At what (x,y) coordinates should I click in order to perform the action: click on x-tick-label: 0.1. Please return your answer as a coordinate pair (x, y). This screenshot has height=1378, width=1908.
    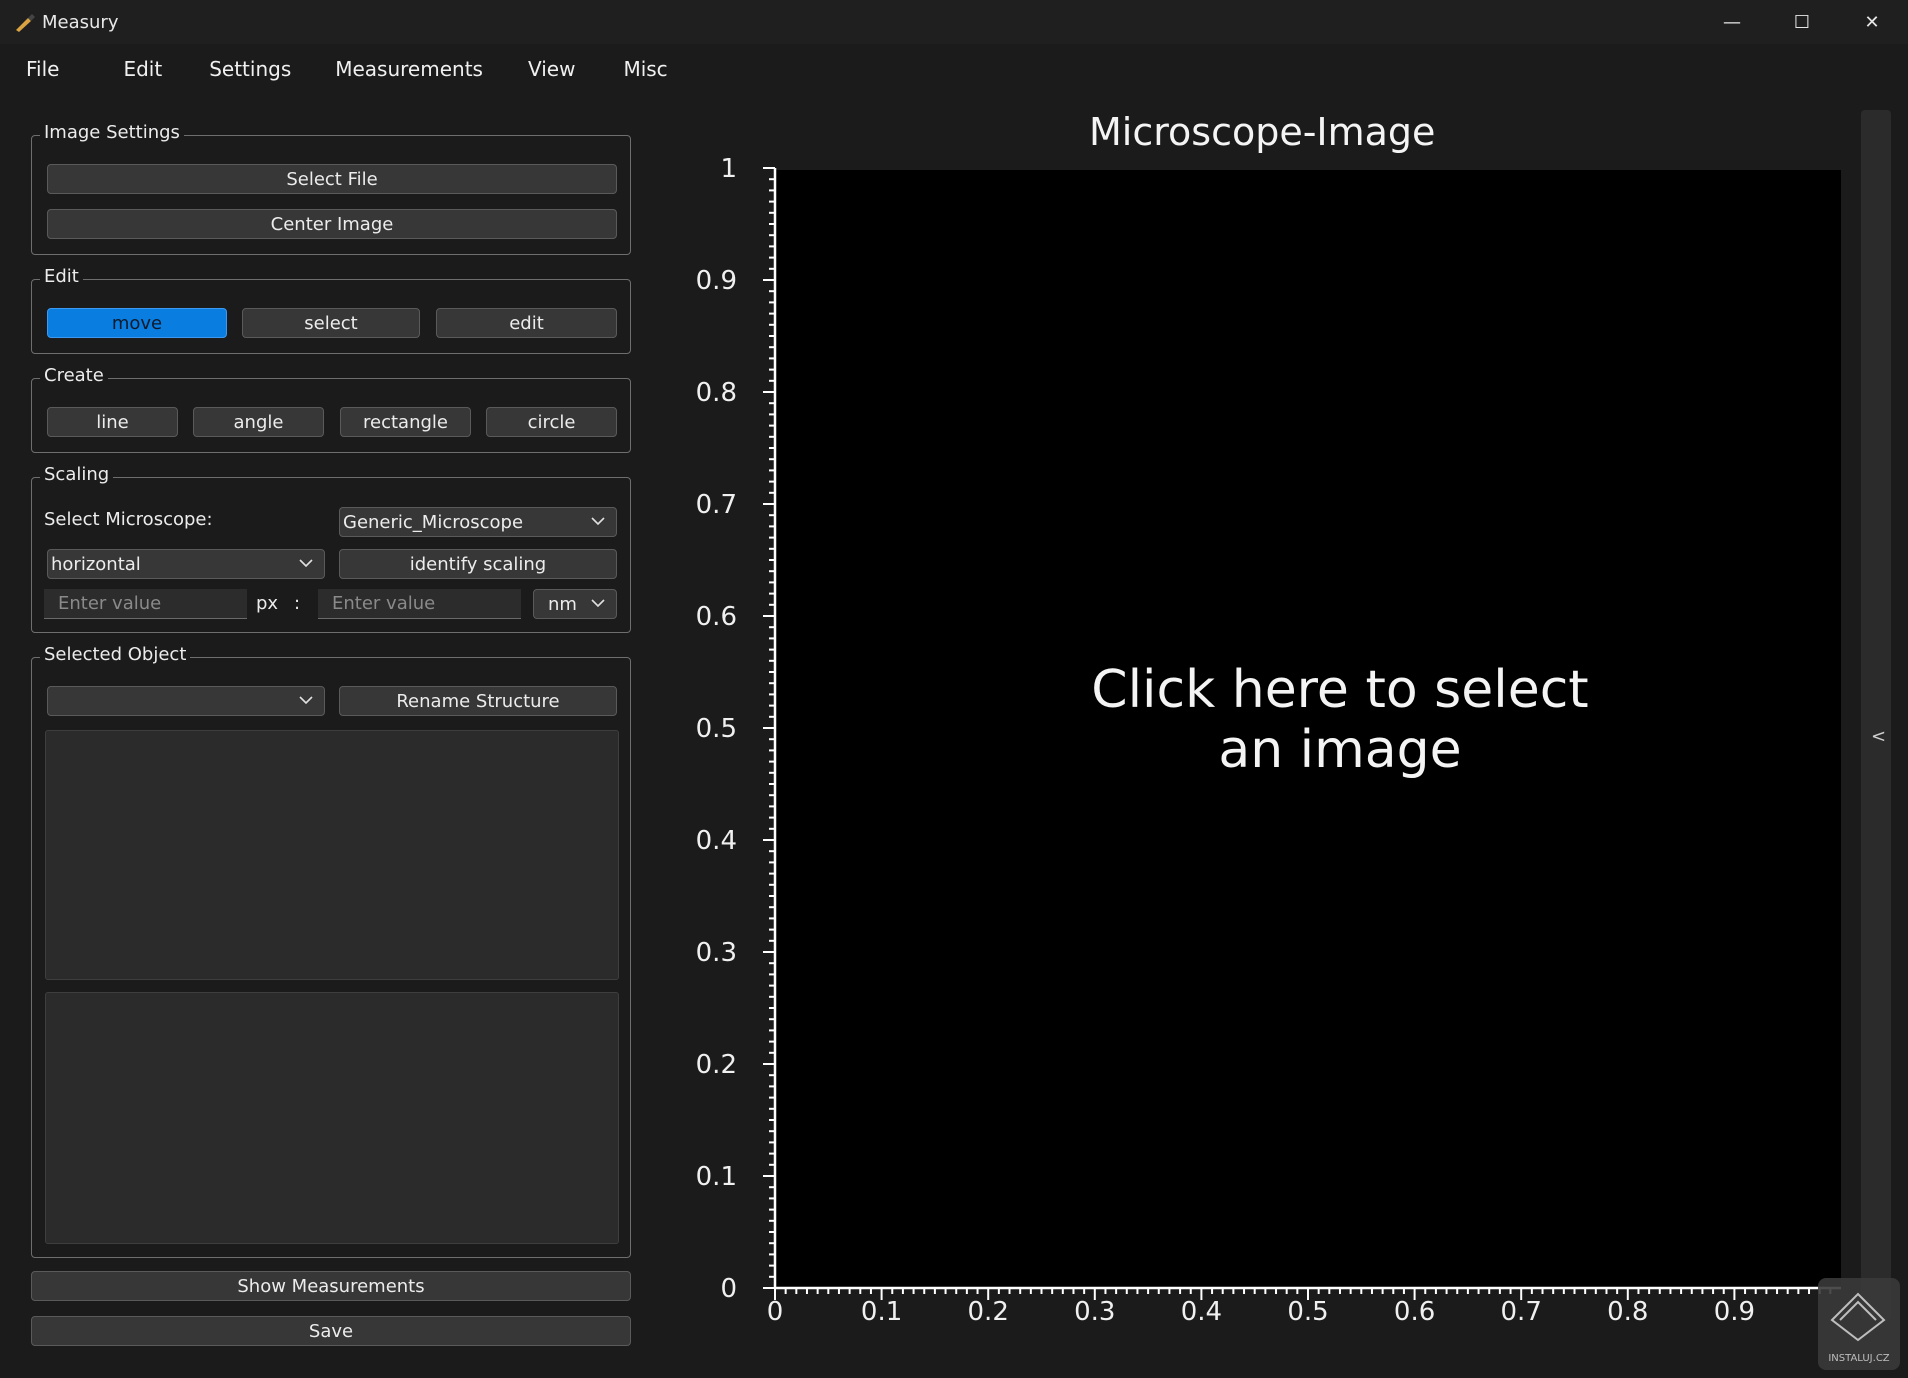
    Looking at the image, I should click on (881, 1312).